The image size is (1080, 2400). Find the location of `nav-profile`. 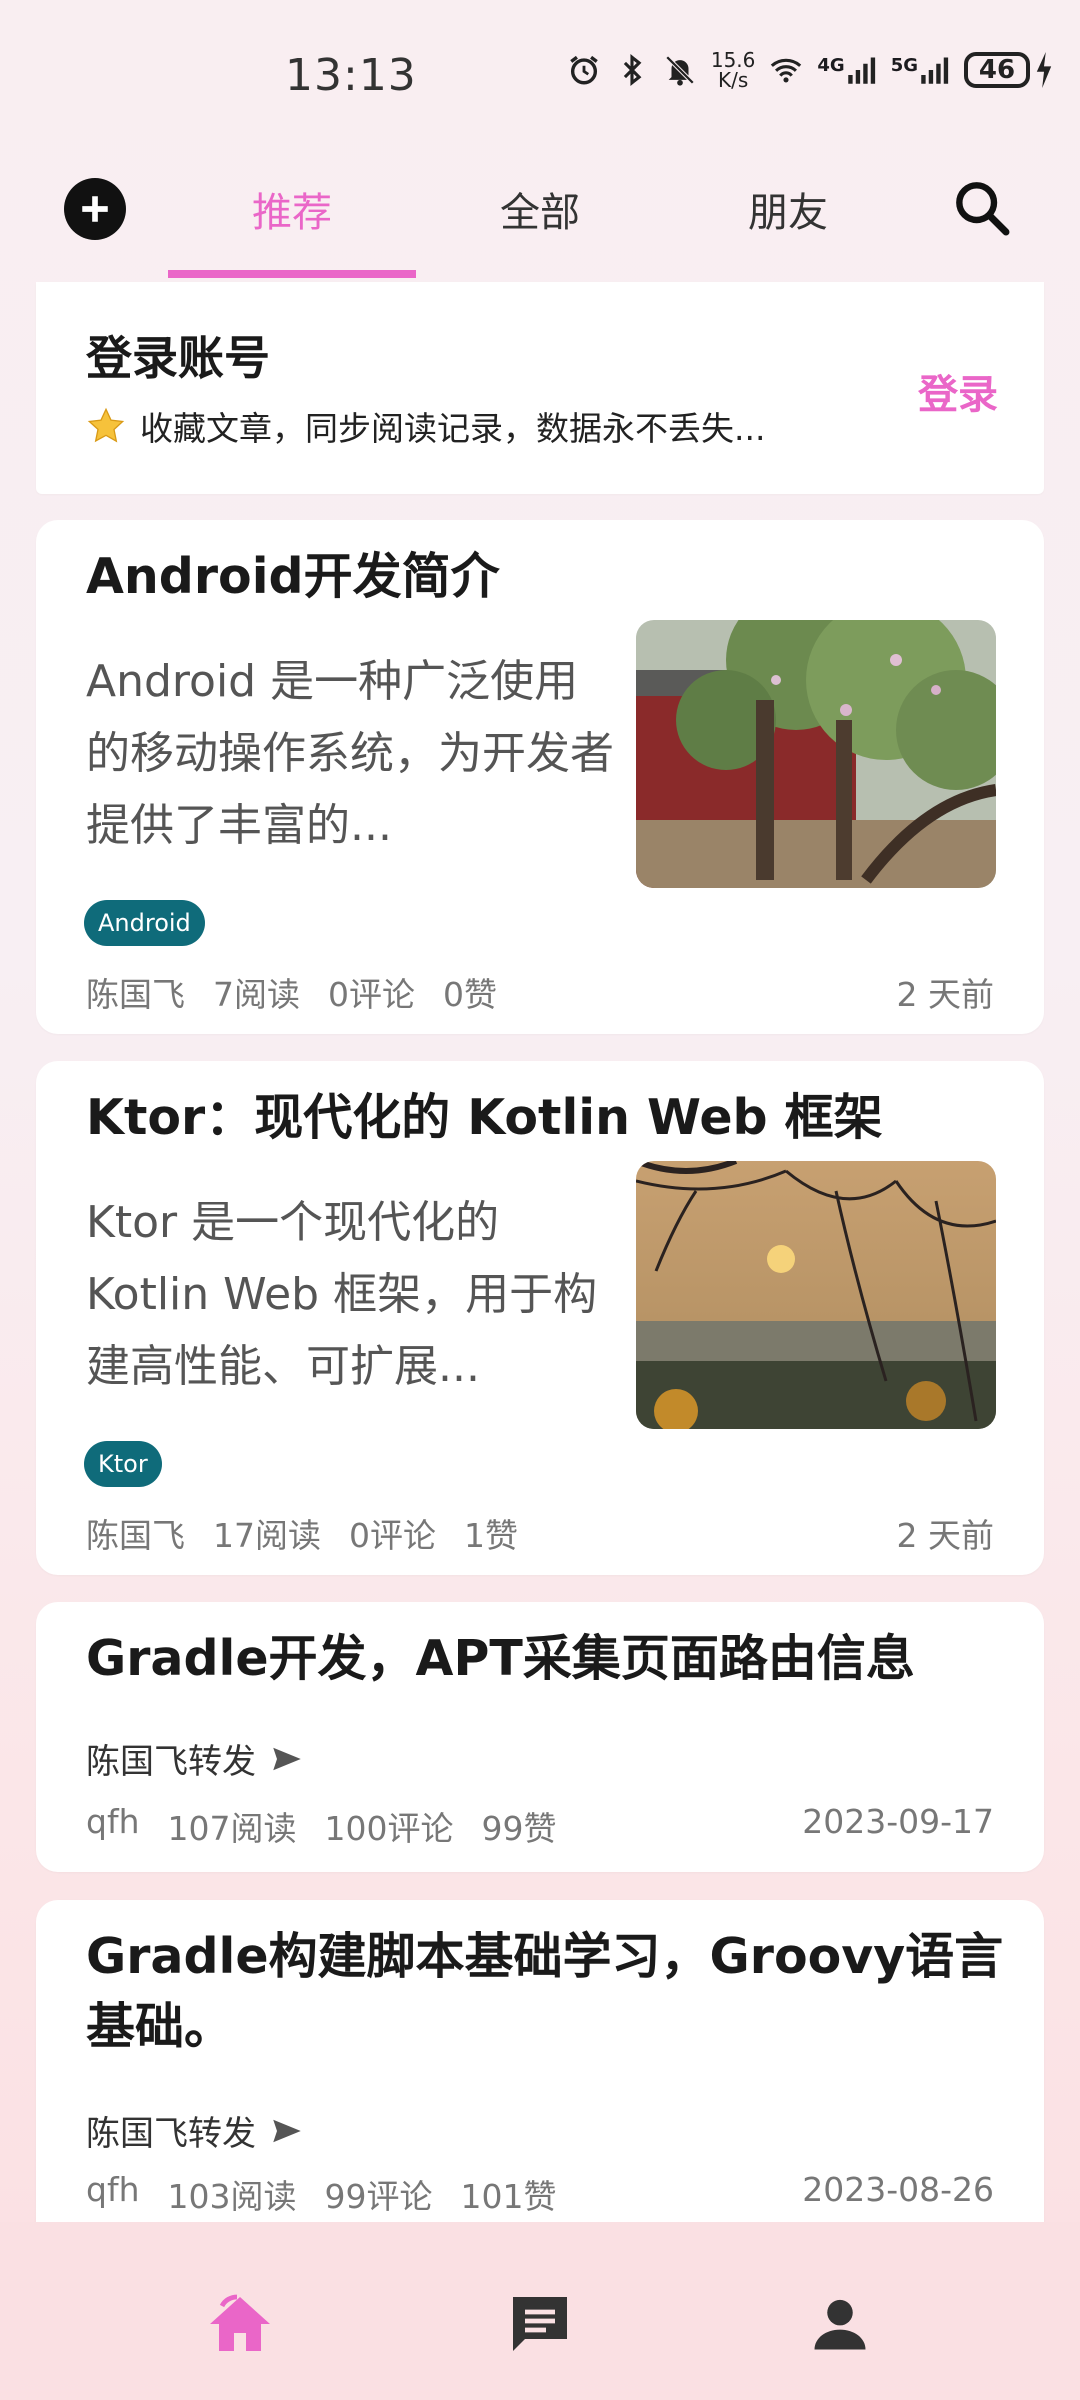

nav-profile is located at coordinates (840, 2324).